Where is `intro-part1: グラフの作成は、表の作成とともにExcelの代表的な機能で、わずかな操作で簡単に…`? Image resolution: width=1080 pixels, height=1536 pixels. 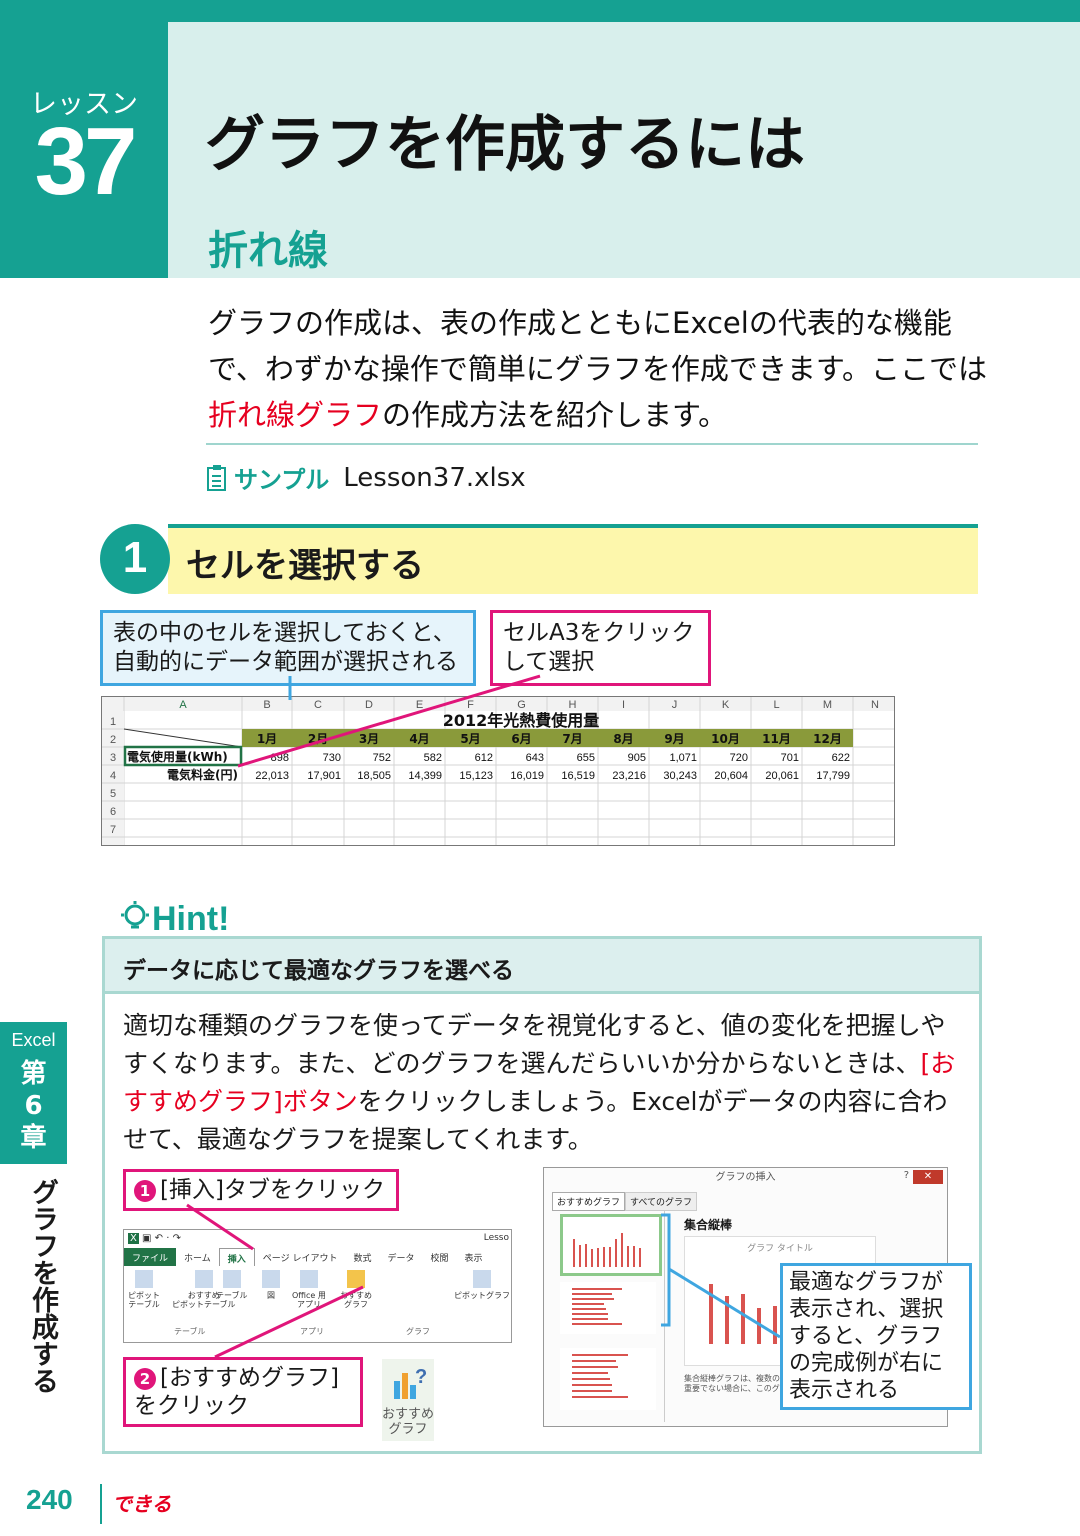 intro-part1: グラフの作成は、表の作成とともにExcelの代表的な機能で、わずかな操作で簡単に… is located at coordinates (597, 346).